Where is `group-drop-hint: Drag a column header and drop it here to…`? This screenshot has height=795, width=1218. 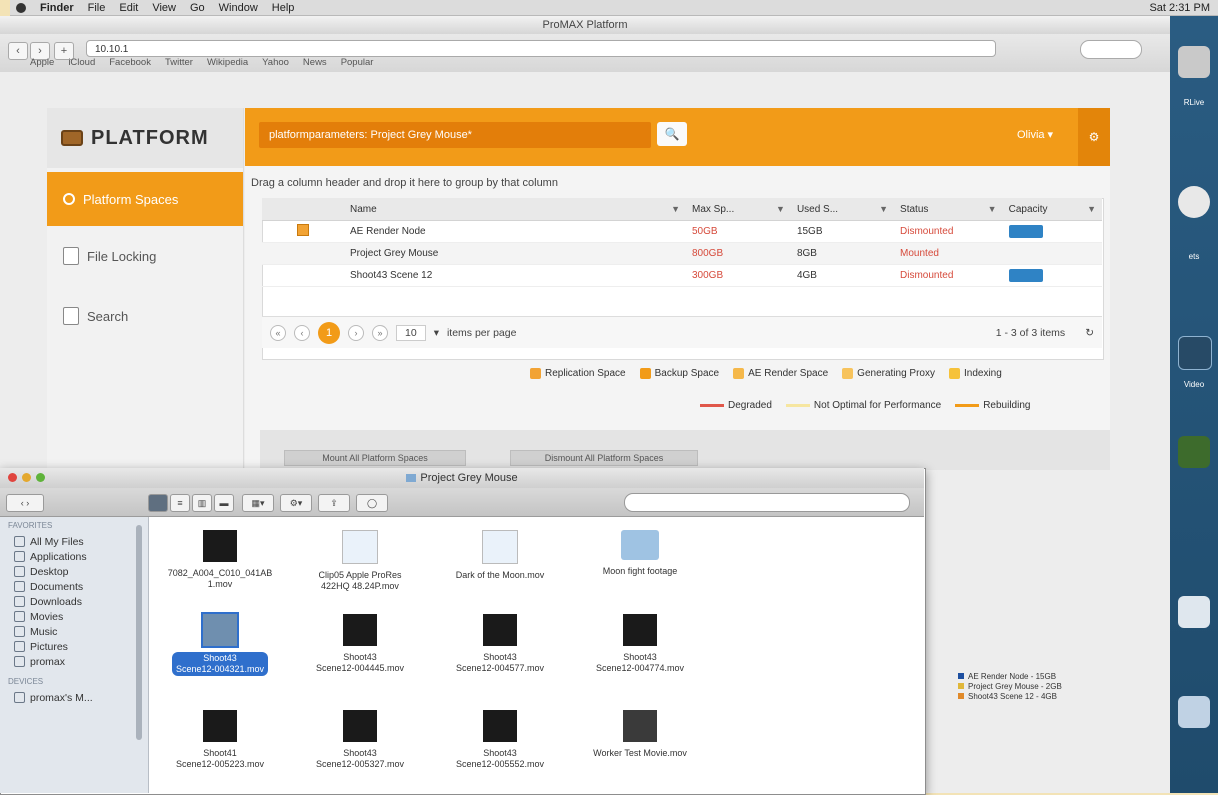
group-drop-hint: Drag a column header and drop it here to… is located at coordinates (404, 183).